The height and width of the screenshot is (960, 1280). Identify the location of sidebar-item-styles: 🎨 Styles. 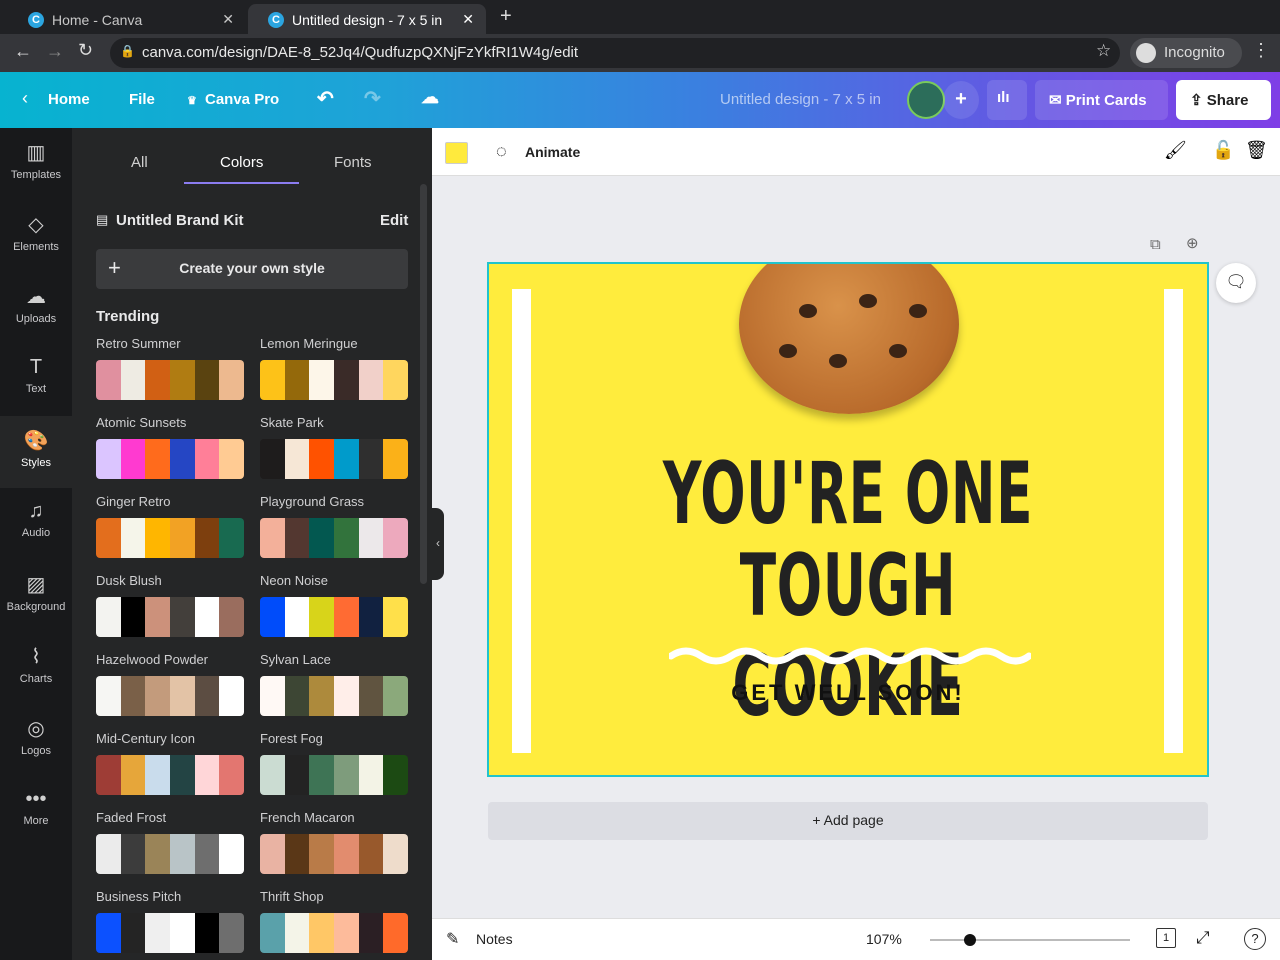
(36, 452).